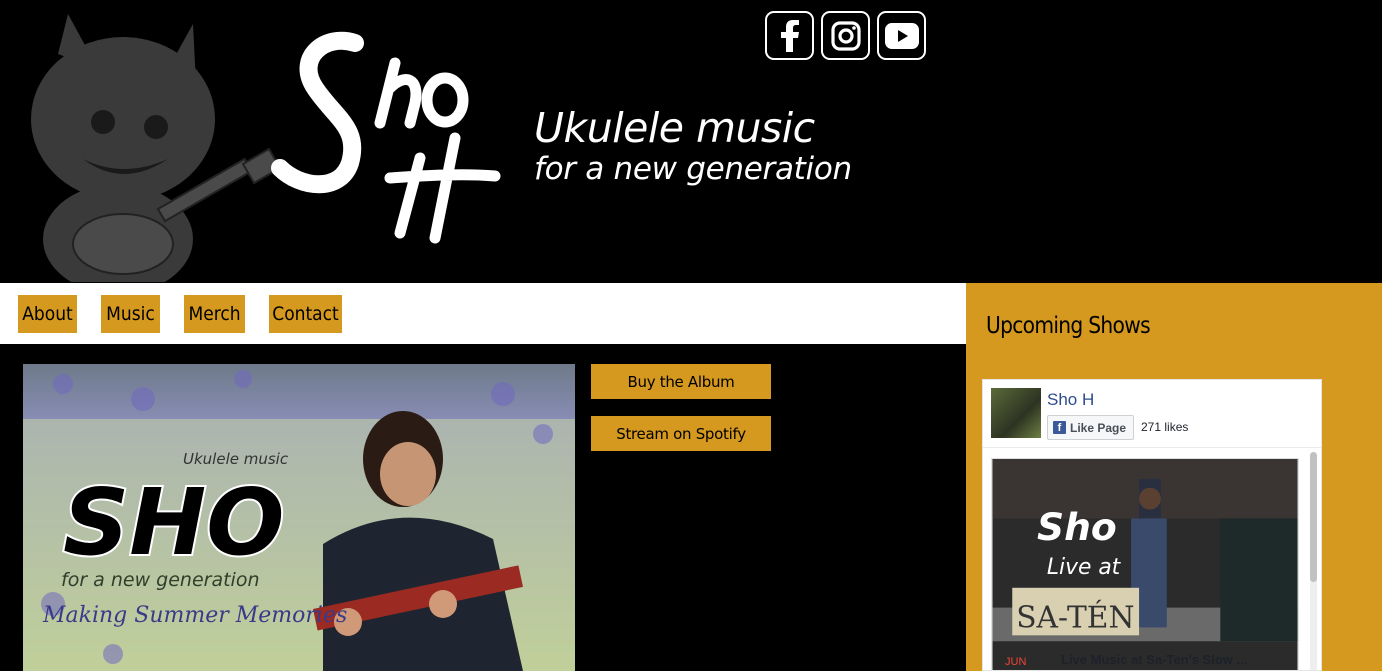 The width and height of the screenshot is (1382, 671). I want to click on sho-h-logo, so click(386, 137).